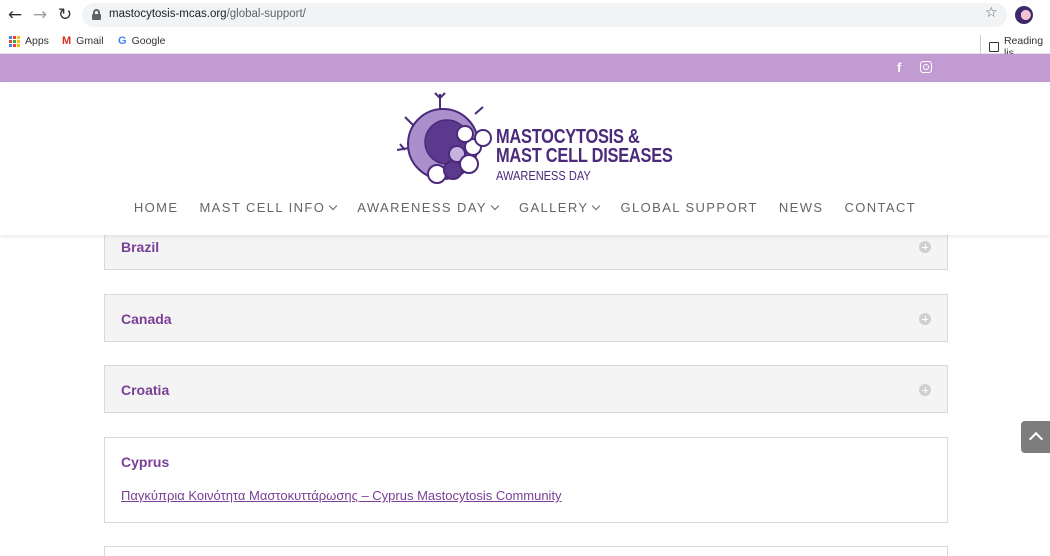 This screenshot has height=556, width=1050. I want to click on bookmark-apps: Apps, so click(29, 41).